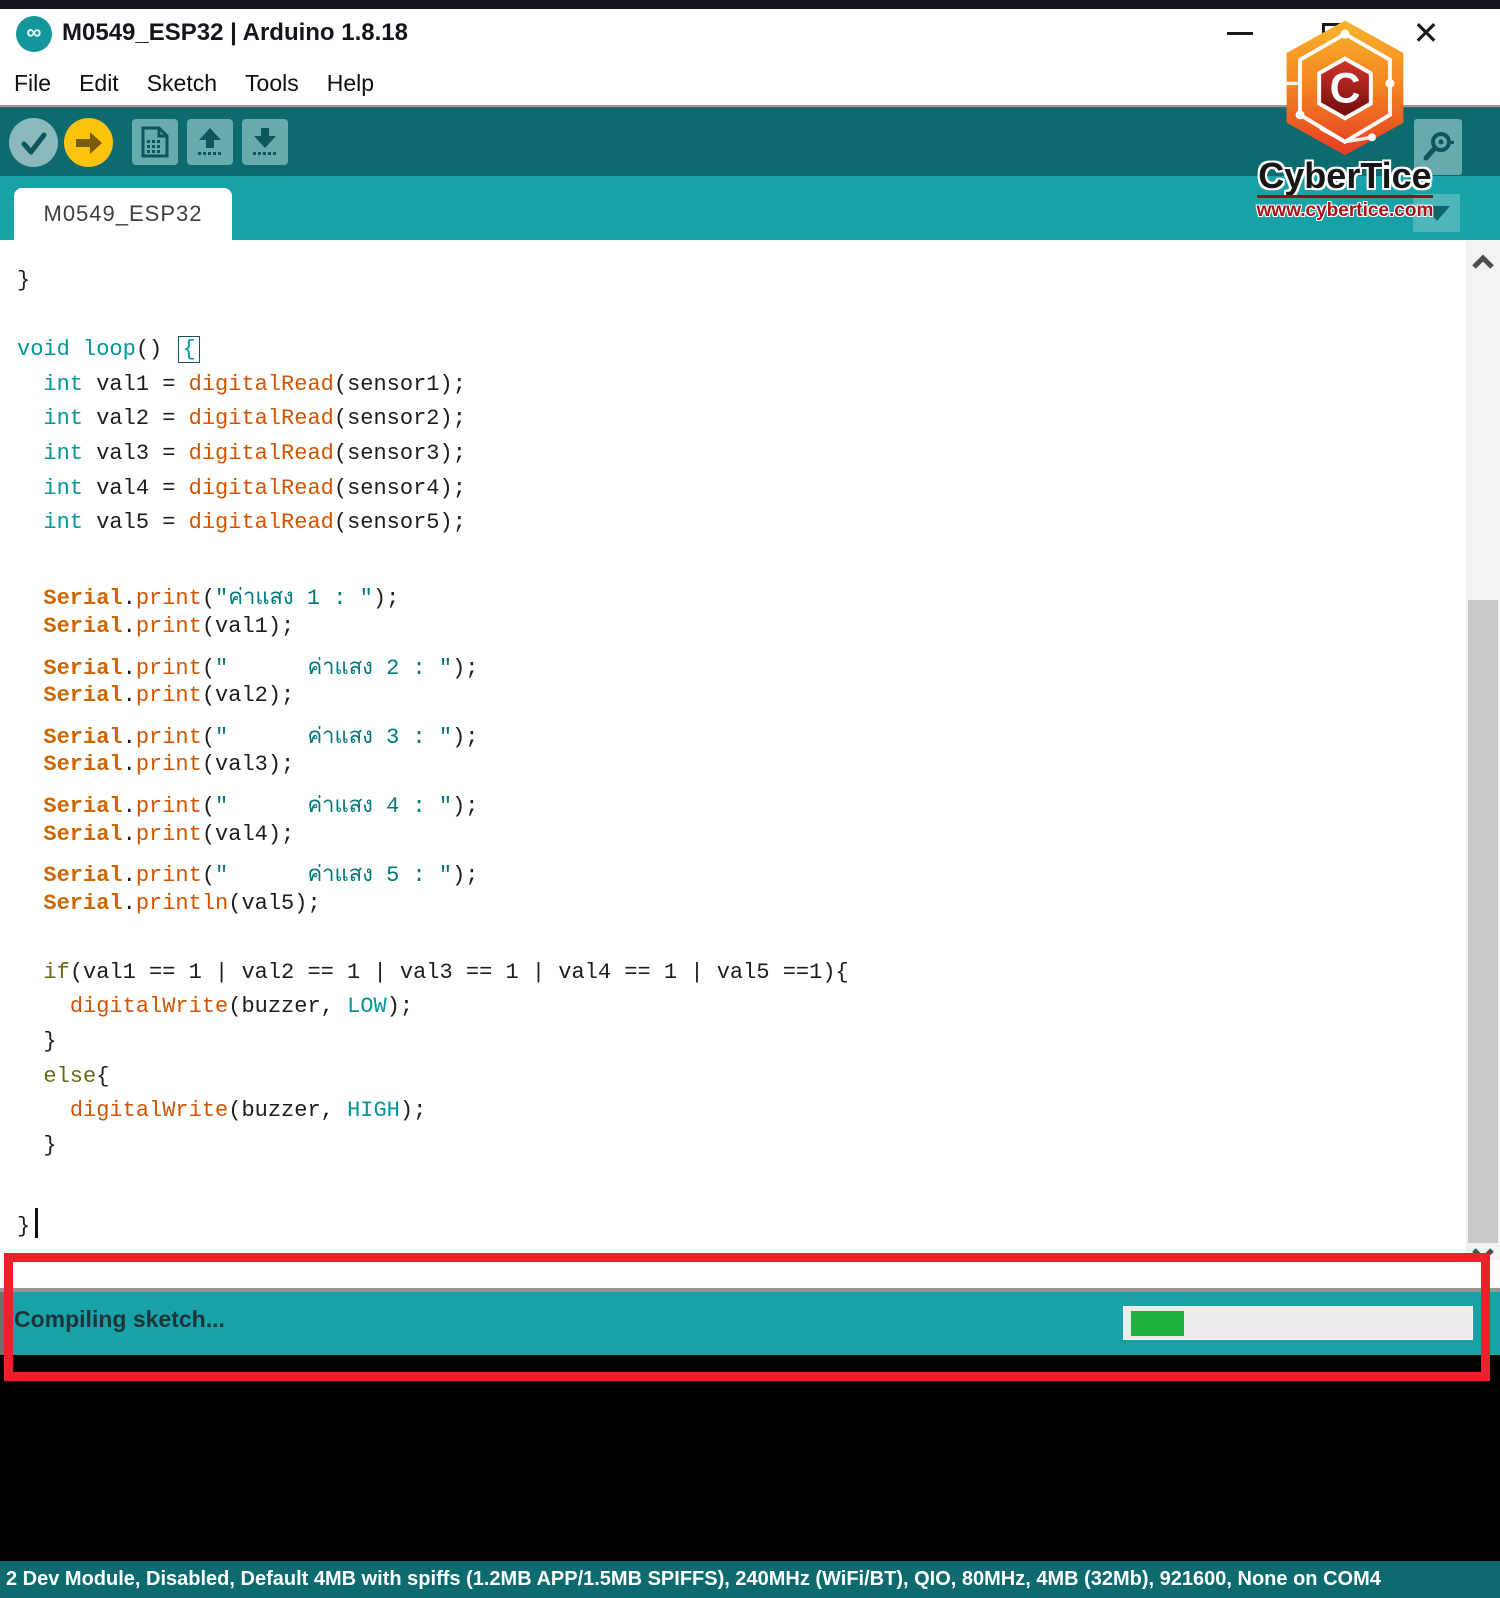 This screenshot has width=1500, height=1598. I want to click on window-top-edge, so click(750, 4).